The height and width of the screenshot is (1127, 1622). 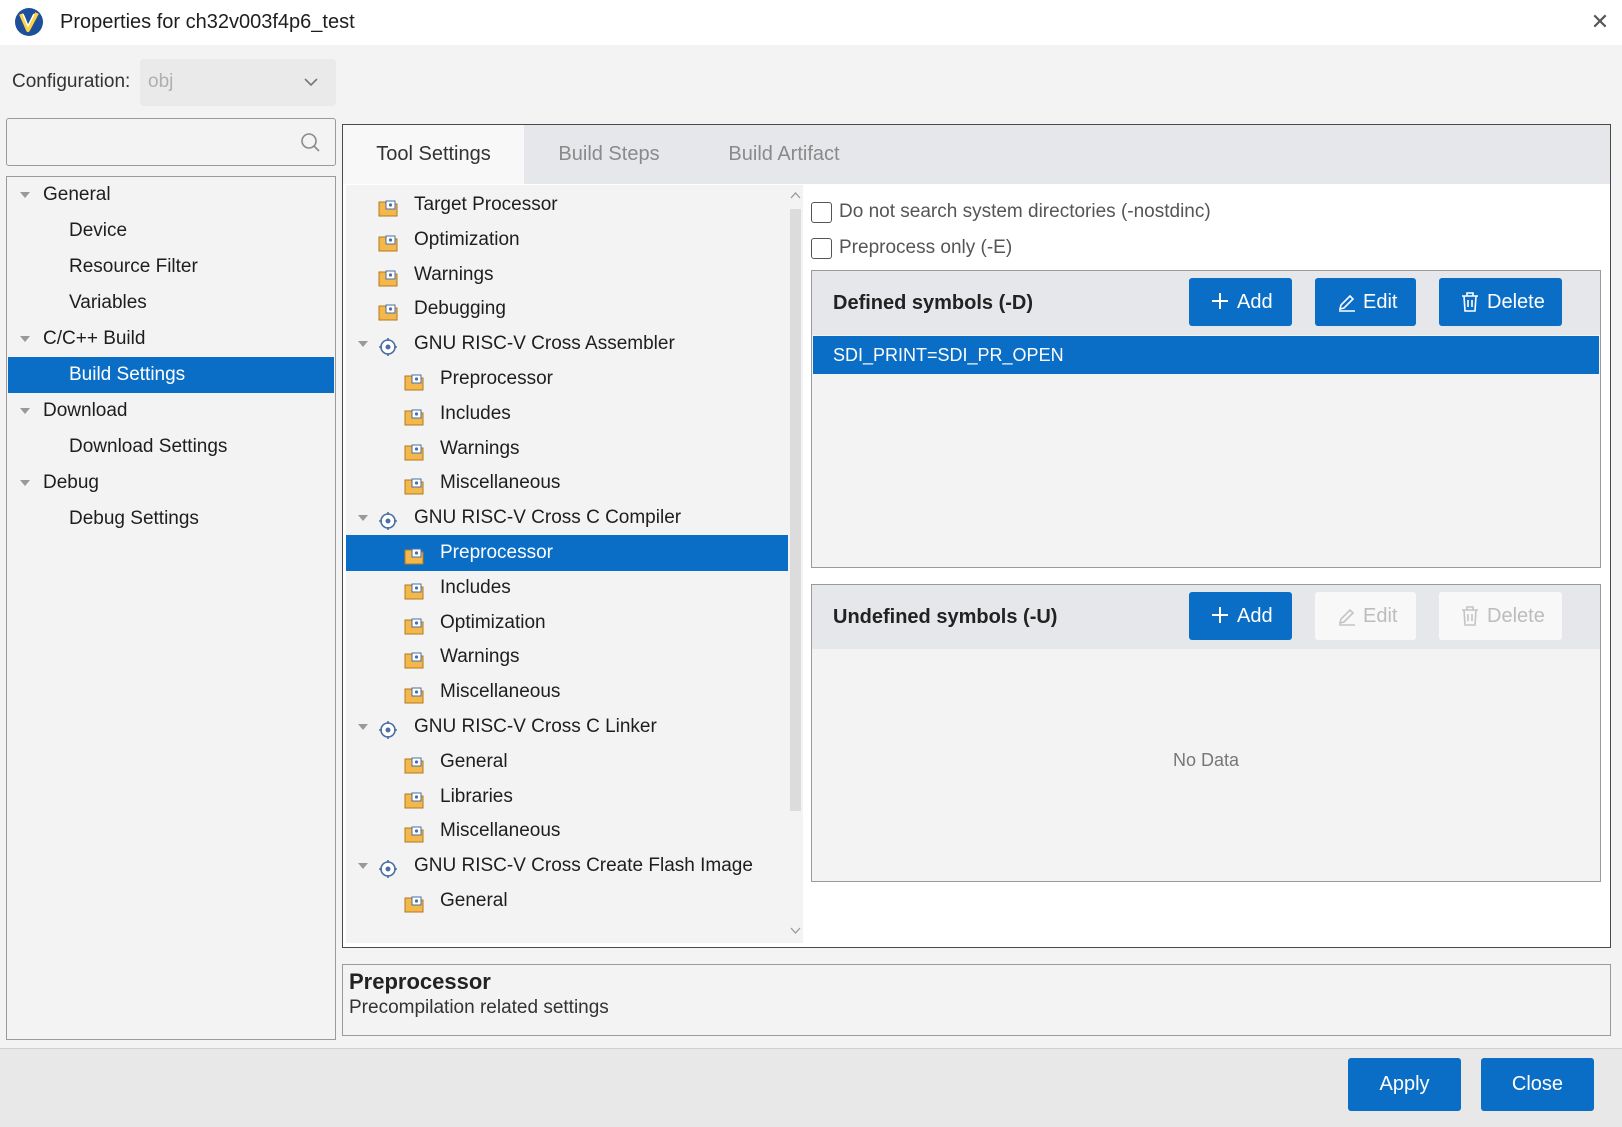 What do you see at coordinates (171, 231) in the screenshot?
I see `tree-node-device: Device` at bounding box center [171, 231].